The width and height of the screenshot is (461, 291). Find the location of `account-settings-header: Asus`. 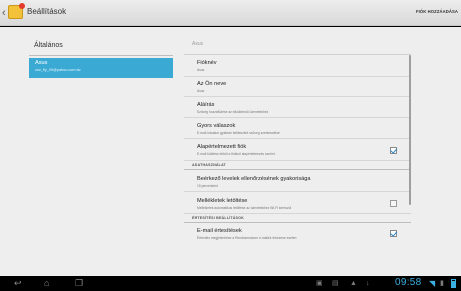

account-settings-header: Asus is located at coordinates (198, 44).